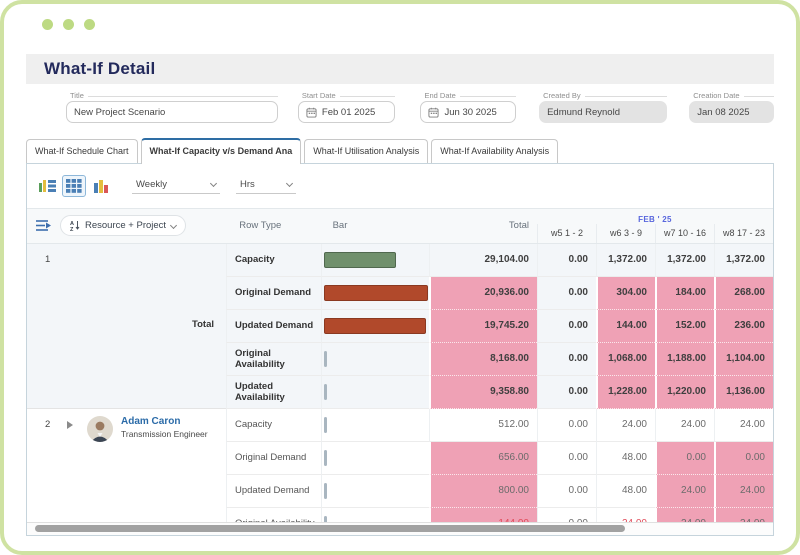 The height and width of the screenshot is (555, 800). I want to click on resource-name-link: Adam Caron, so click(164, 421).